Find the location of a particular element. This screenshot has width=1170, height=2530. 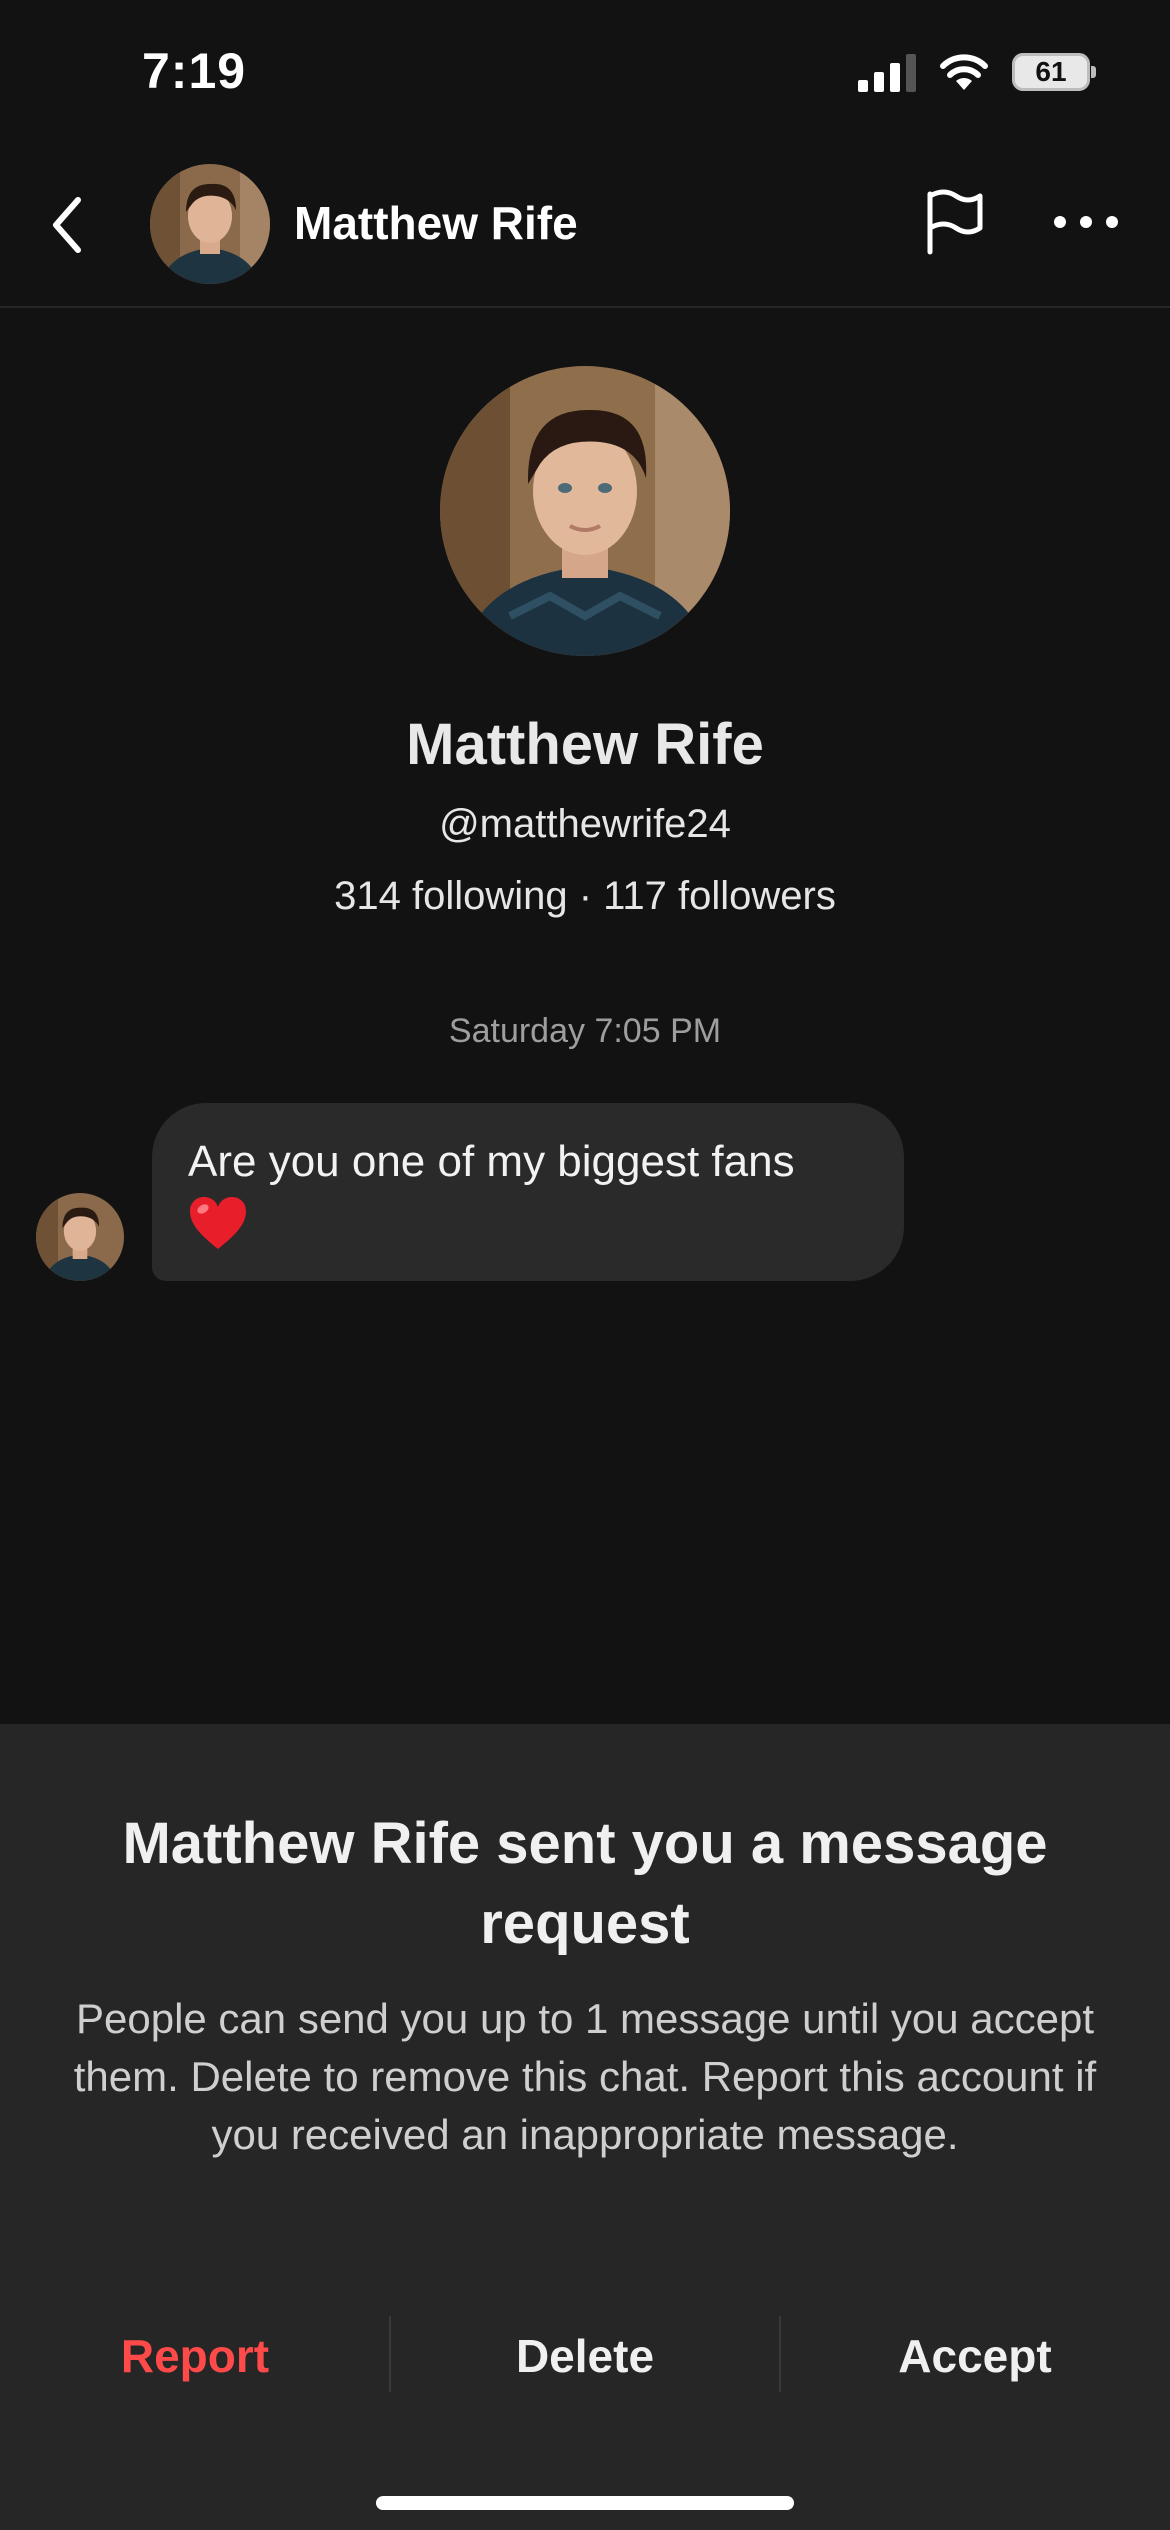

profile-name: Matthew Rife is located at coordinates (585, 744).